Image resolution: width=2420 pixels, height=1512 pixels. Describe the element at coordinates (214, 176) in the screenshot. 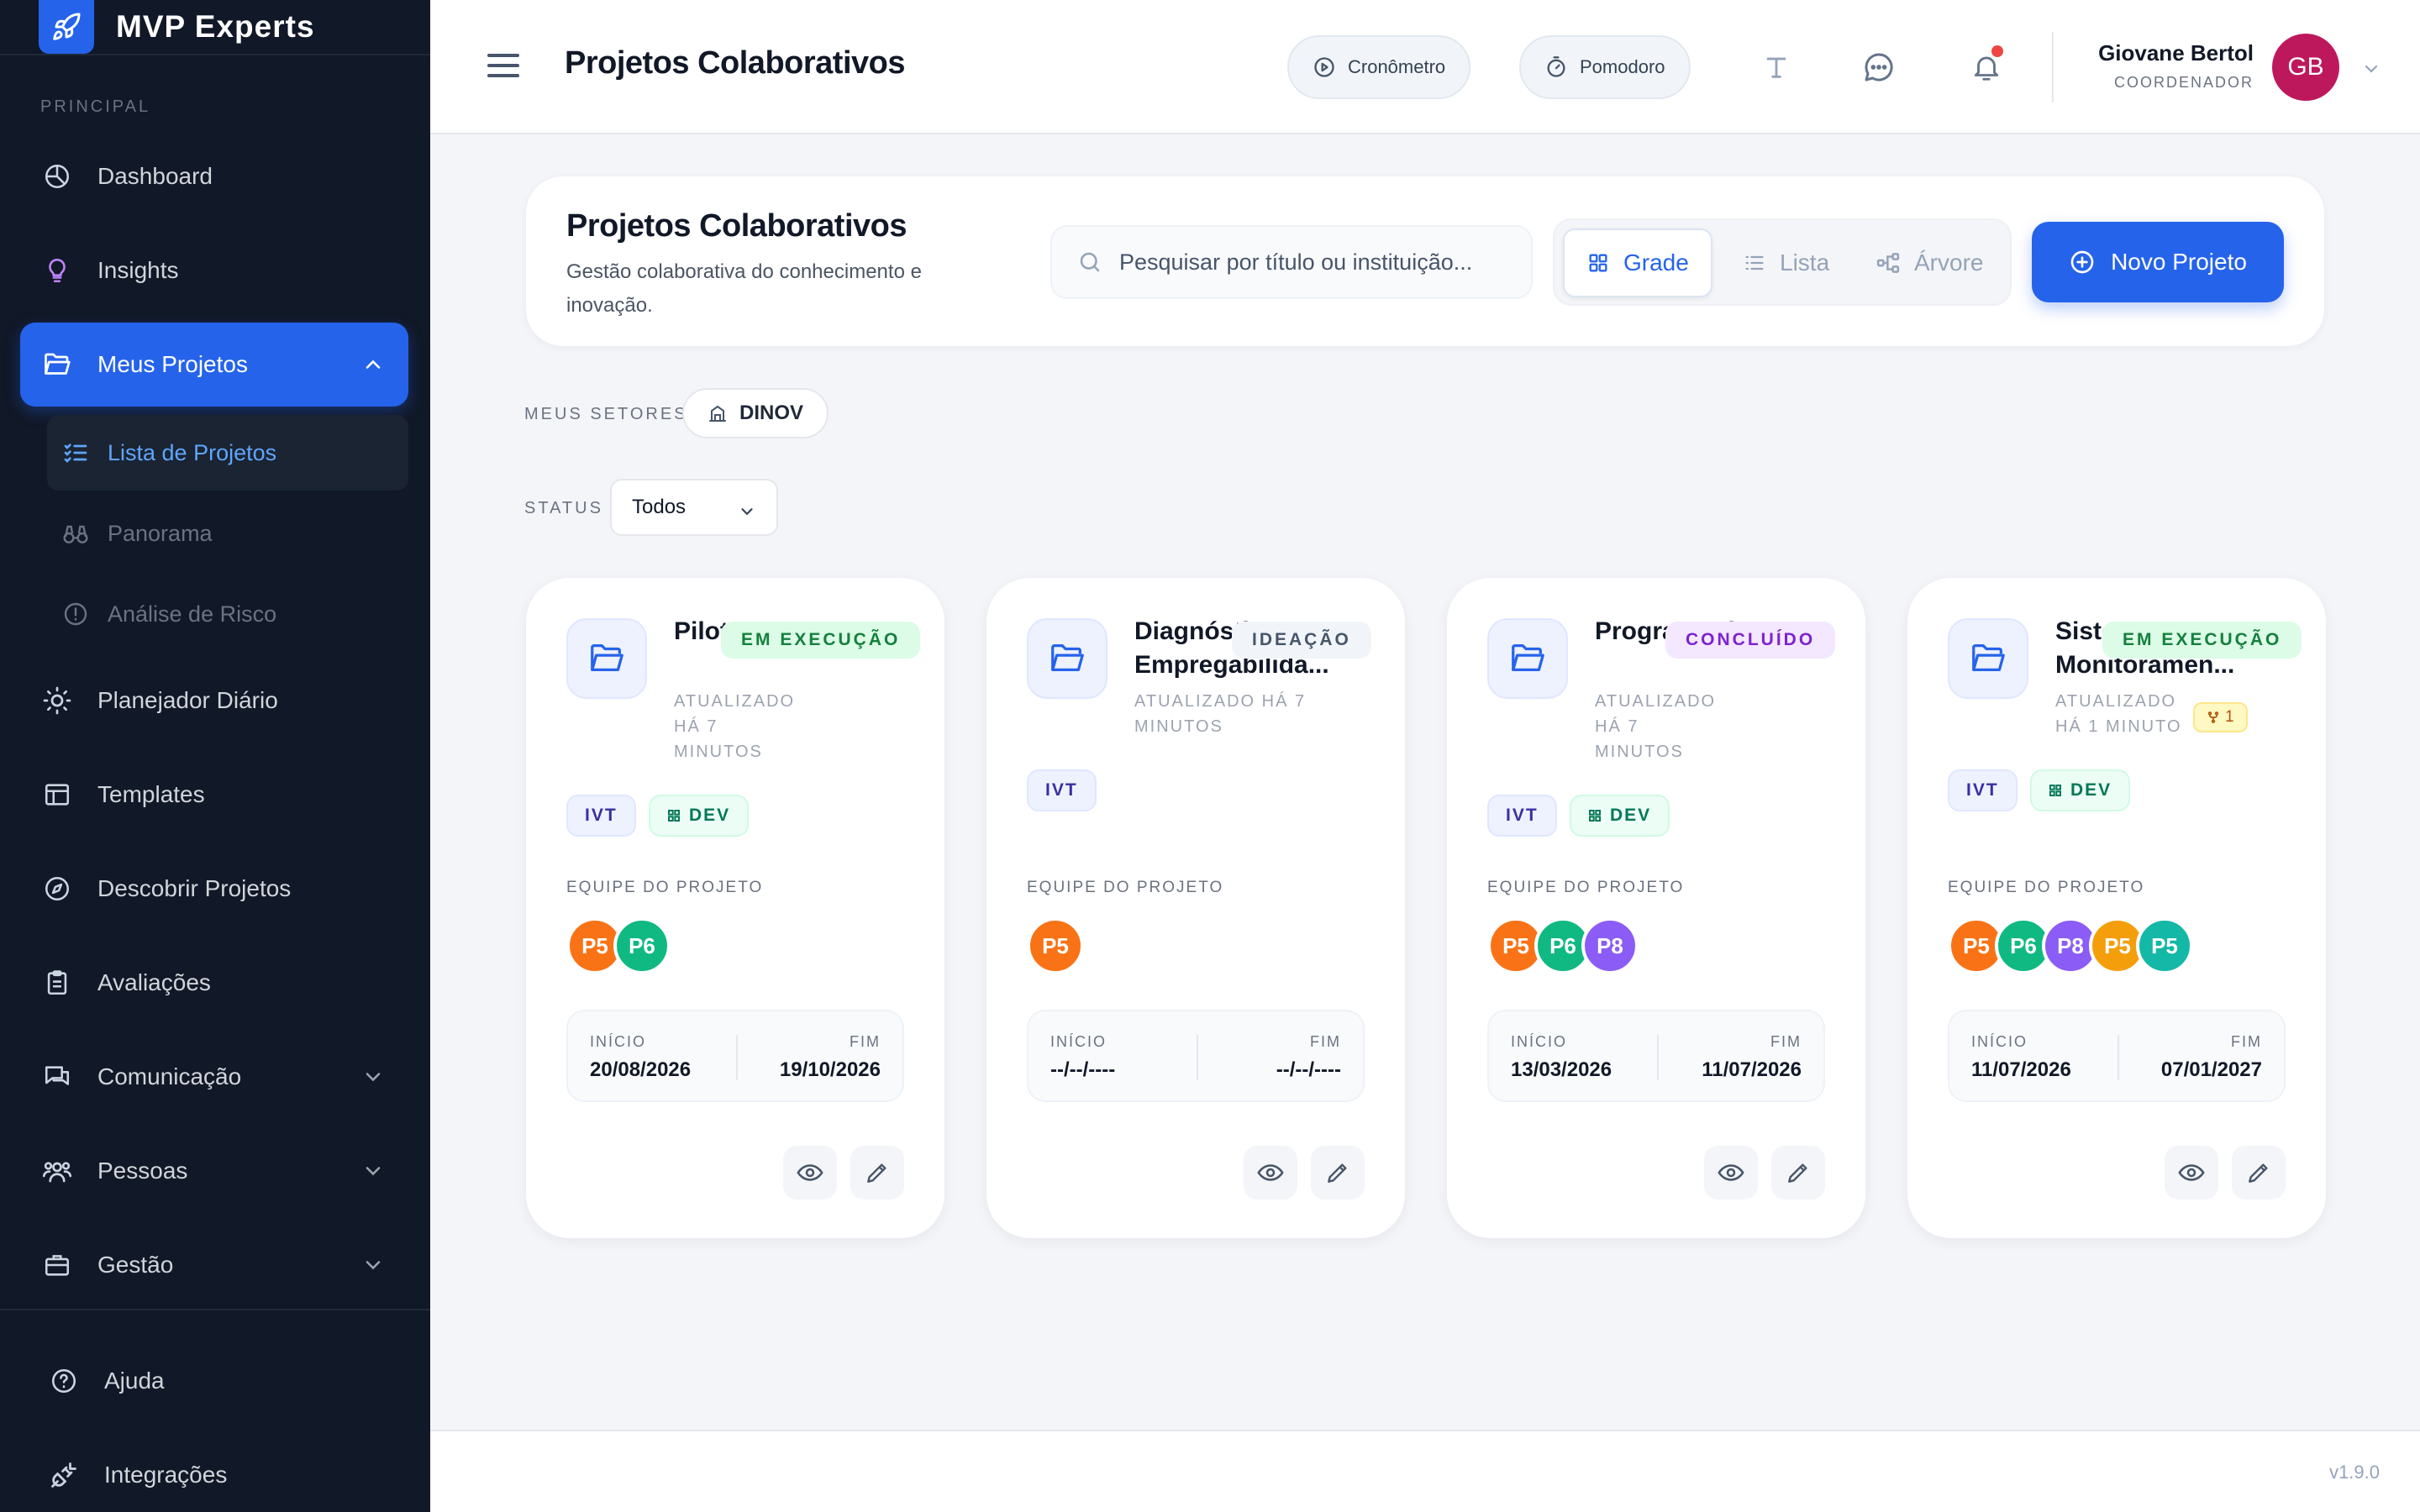

I see `sidebar-item-dashboard: Dashboard` at that location.